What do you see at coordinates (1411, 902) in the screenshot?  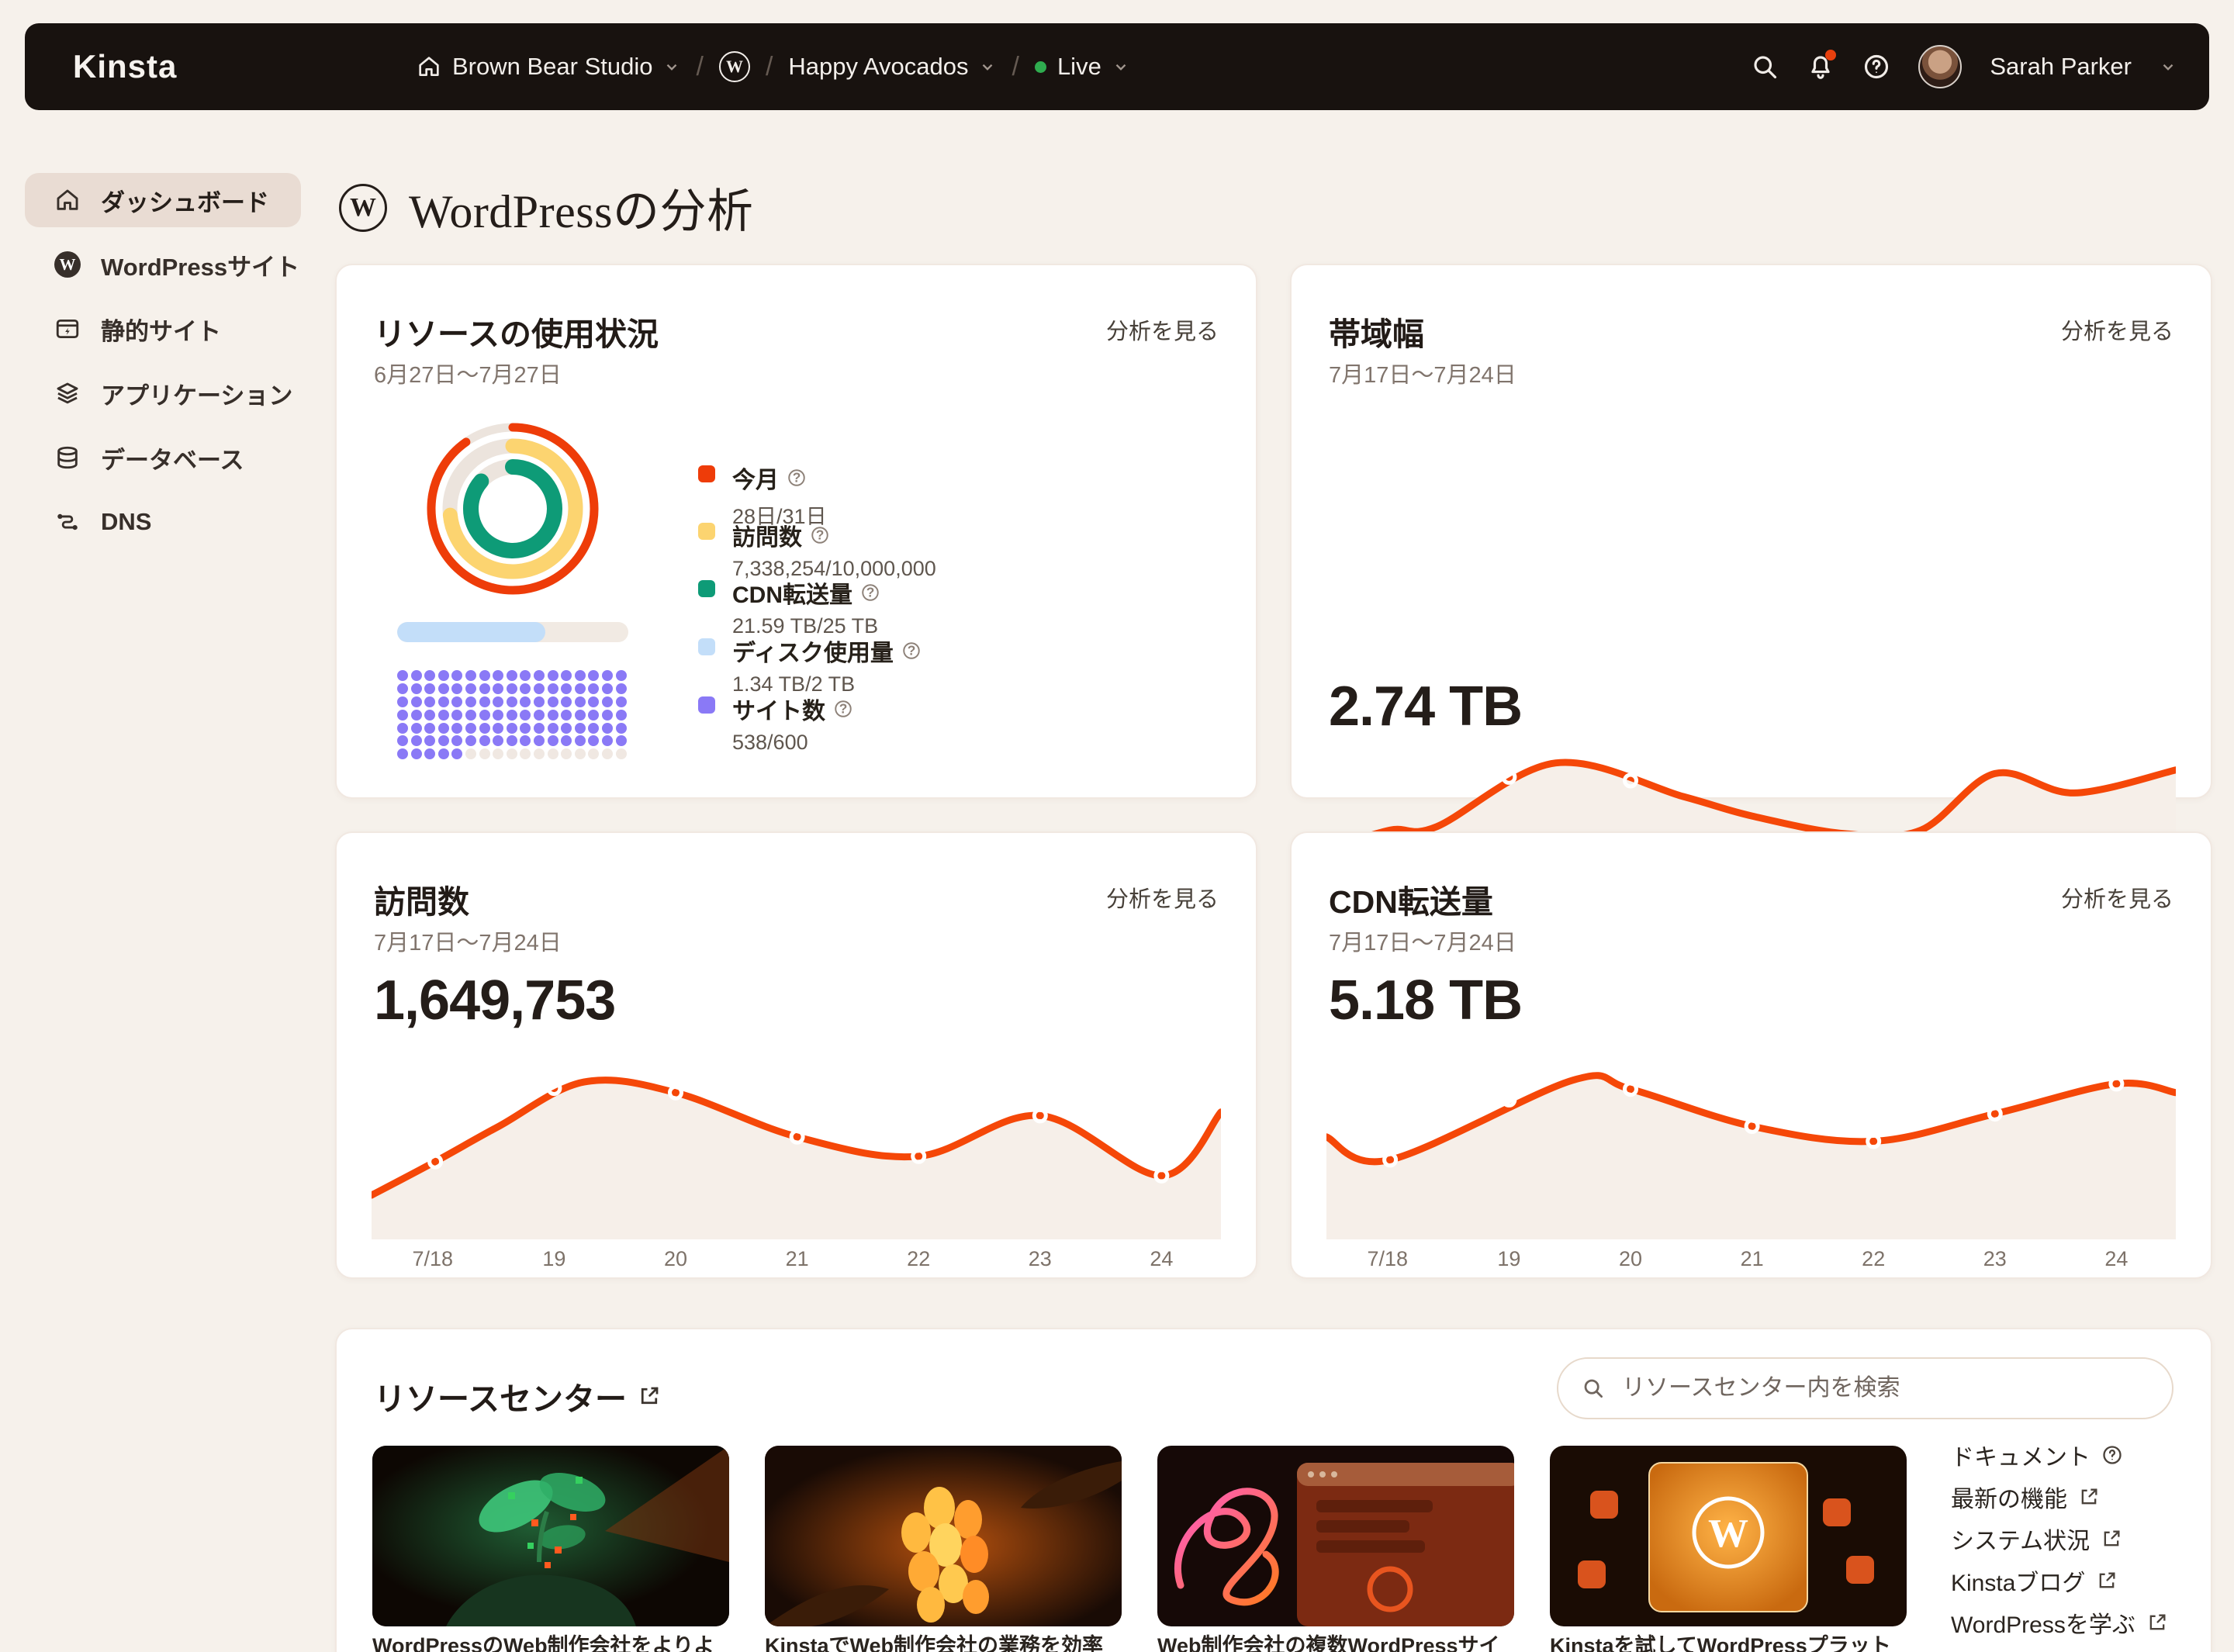 I see `card-title: CDN転送量` at bounding box center [1411, 902].